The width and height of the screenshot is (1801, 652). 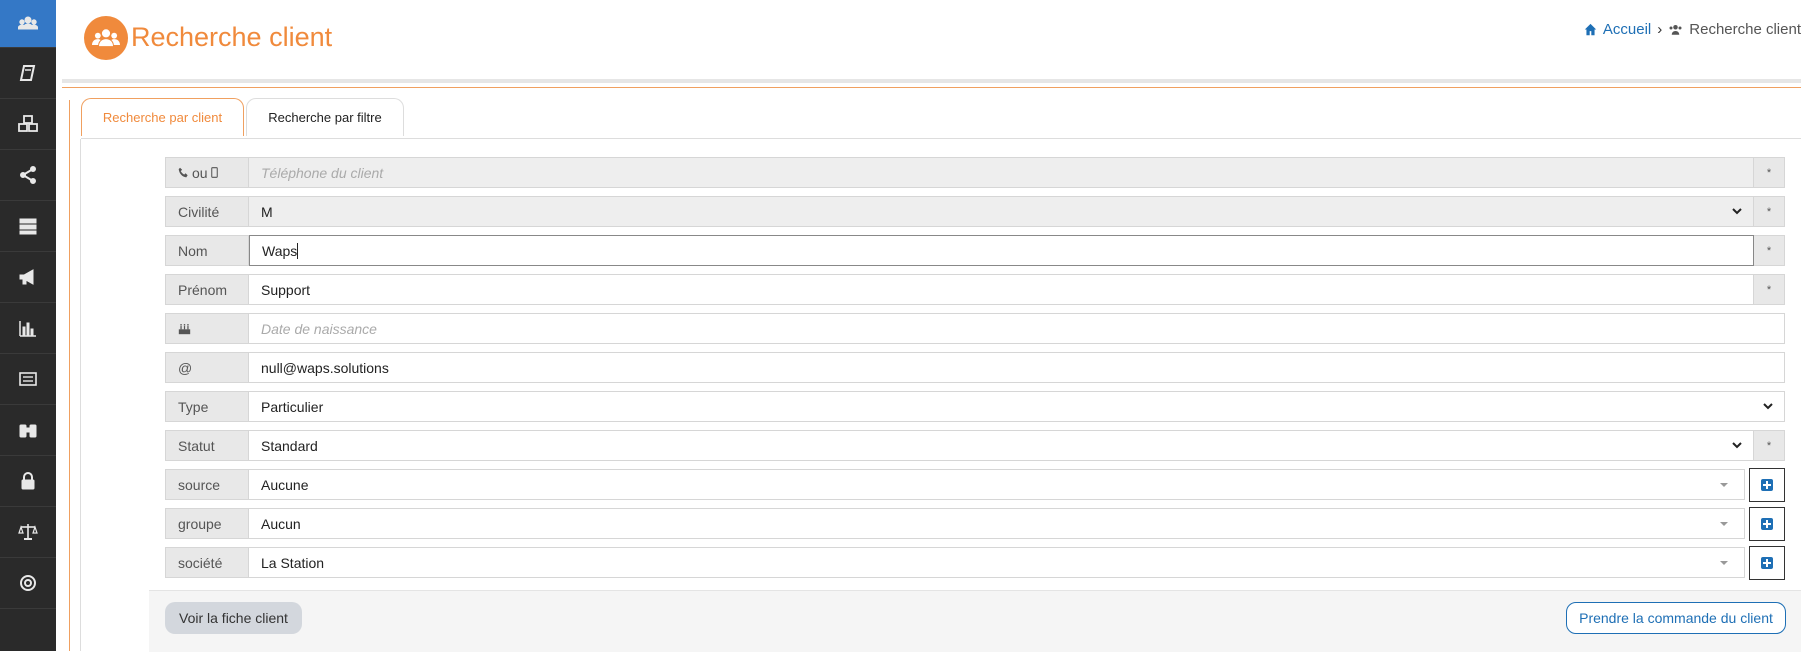 I want to click on phone-row: ou Téléphone du client *, so click(x=975, y=172).